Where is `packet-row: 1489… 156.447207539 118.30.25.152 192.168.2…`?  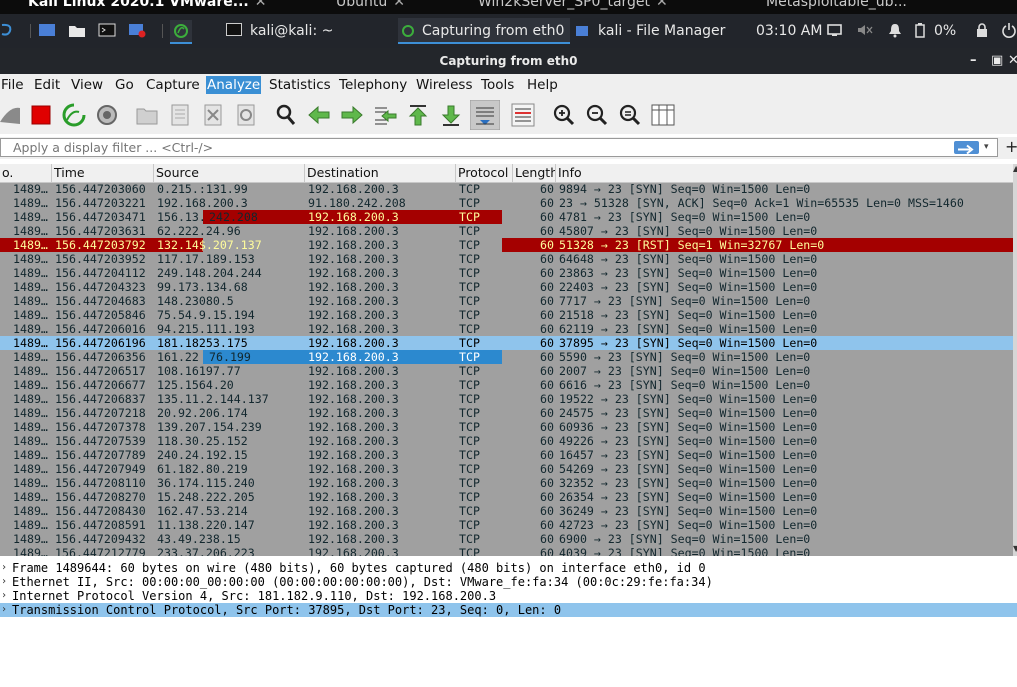
packet-row: 1489… 156.447207539 118.30.25.152 192.168.2… is located at coordinates (506, 441).